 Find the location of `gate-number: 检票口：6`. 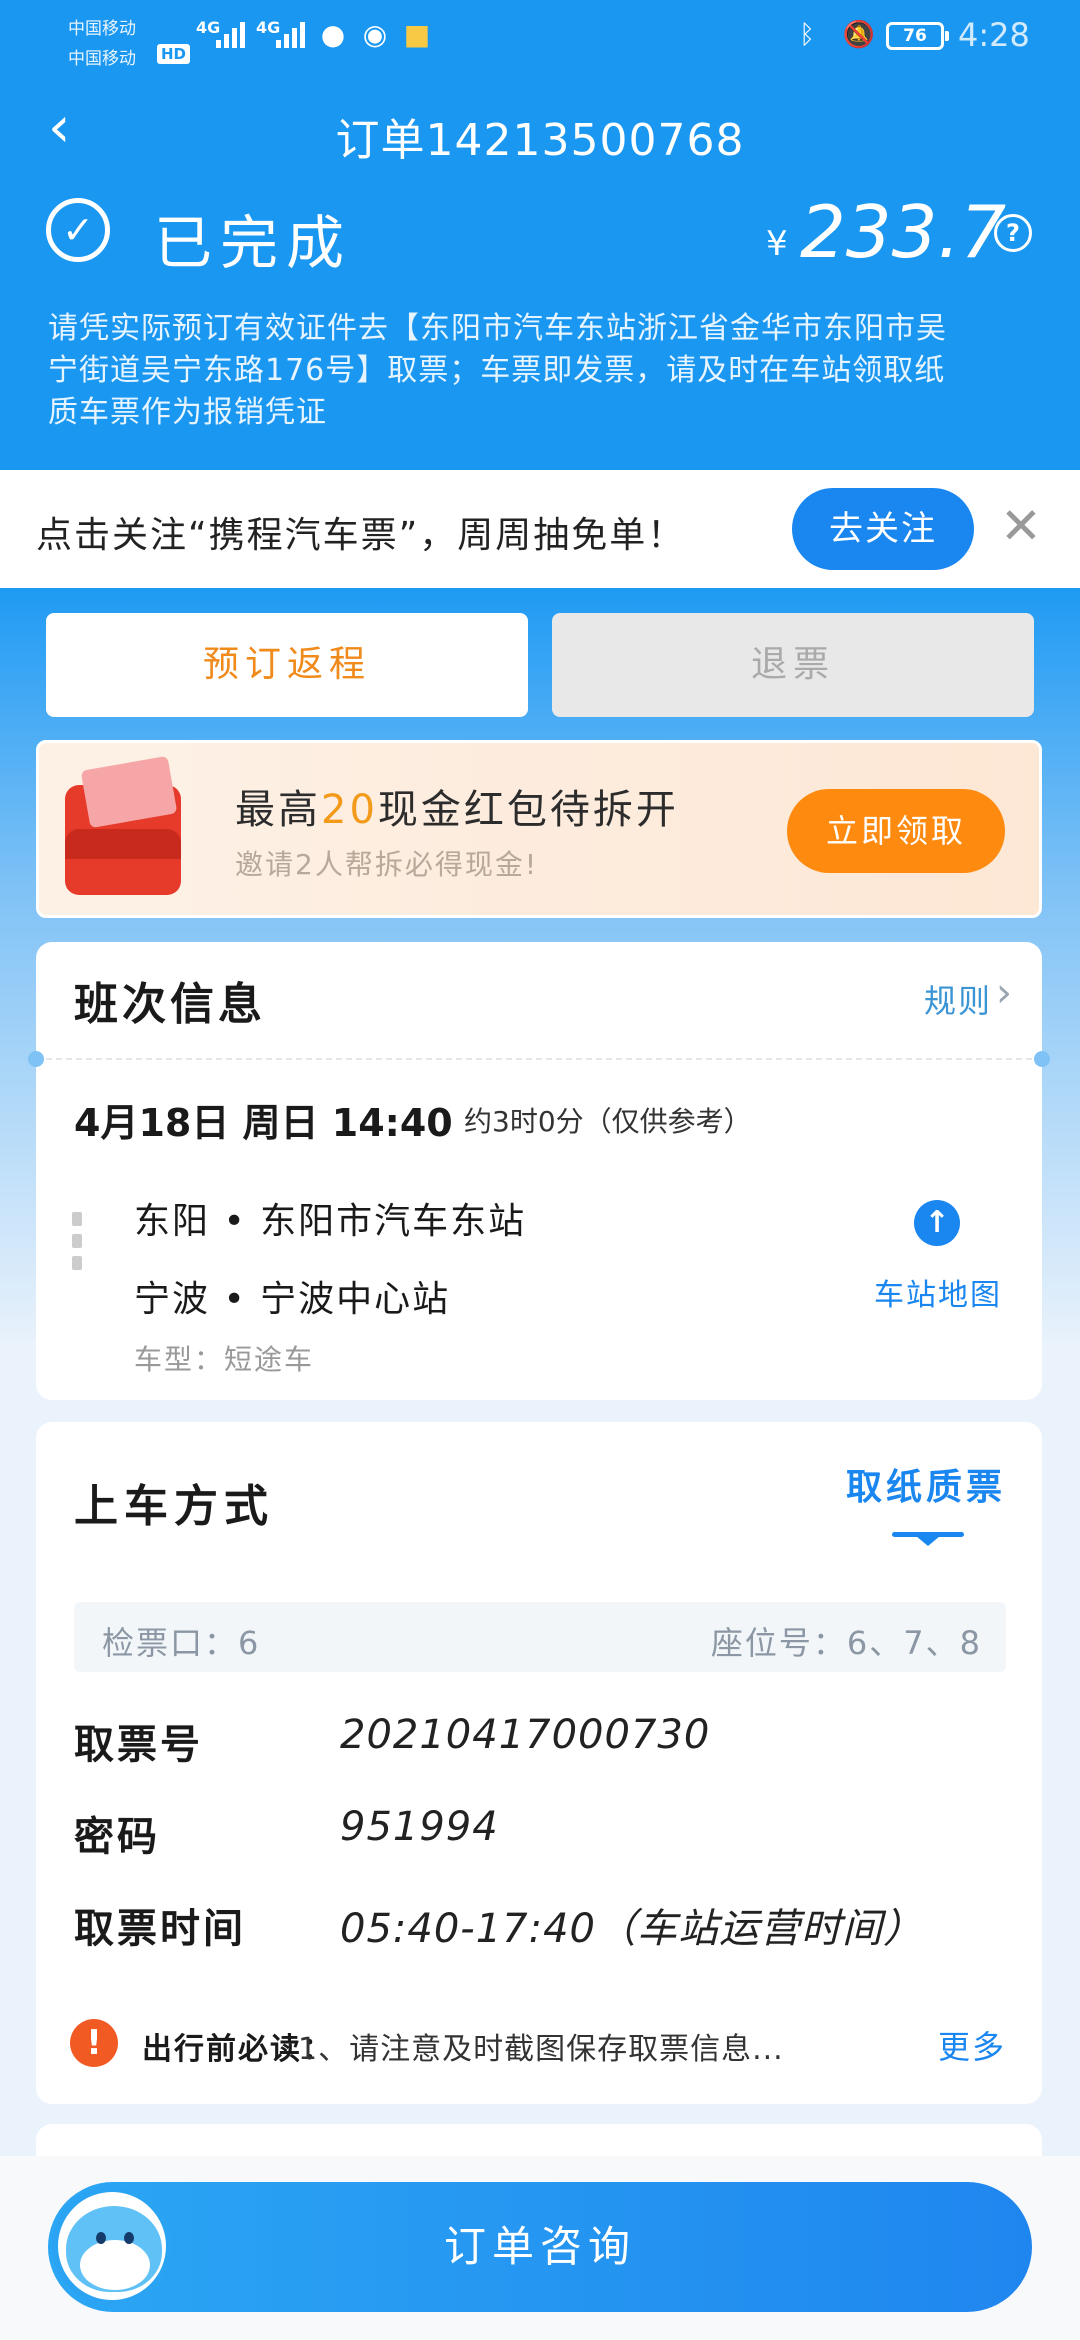

gate-number: 检票口：6 is located at coordinates (181, 1643).